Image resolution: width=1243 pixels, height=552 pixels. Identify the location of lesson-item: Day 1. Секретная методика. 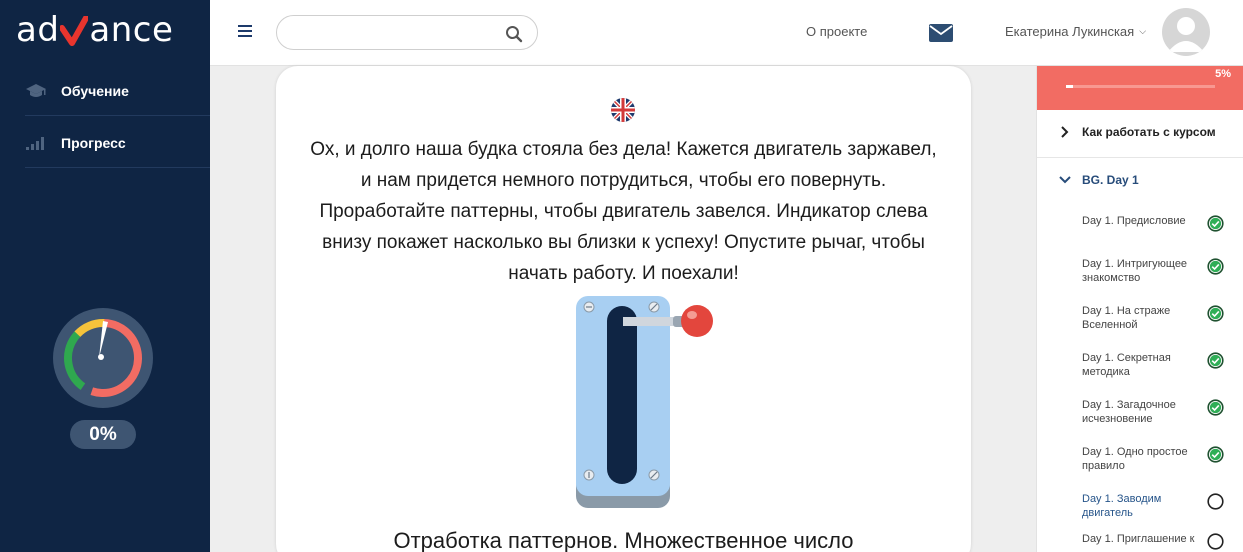
(1162, 371).